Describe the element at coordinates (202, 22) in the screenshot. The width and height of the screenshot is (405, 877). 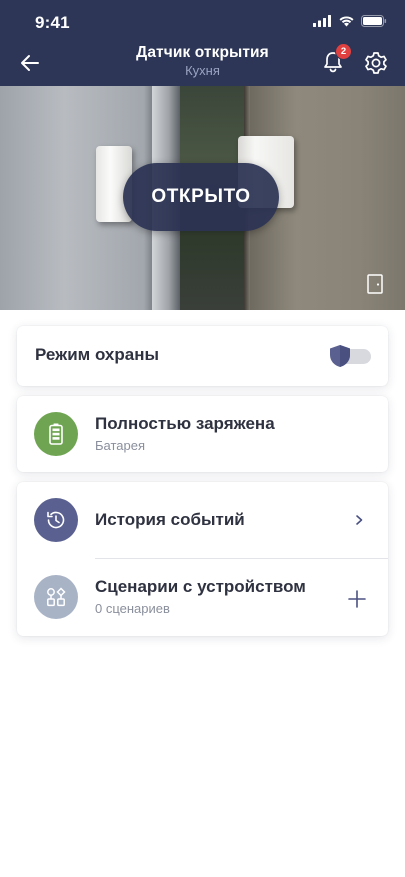
I see `status-bar: 9:41` at that location.